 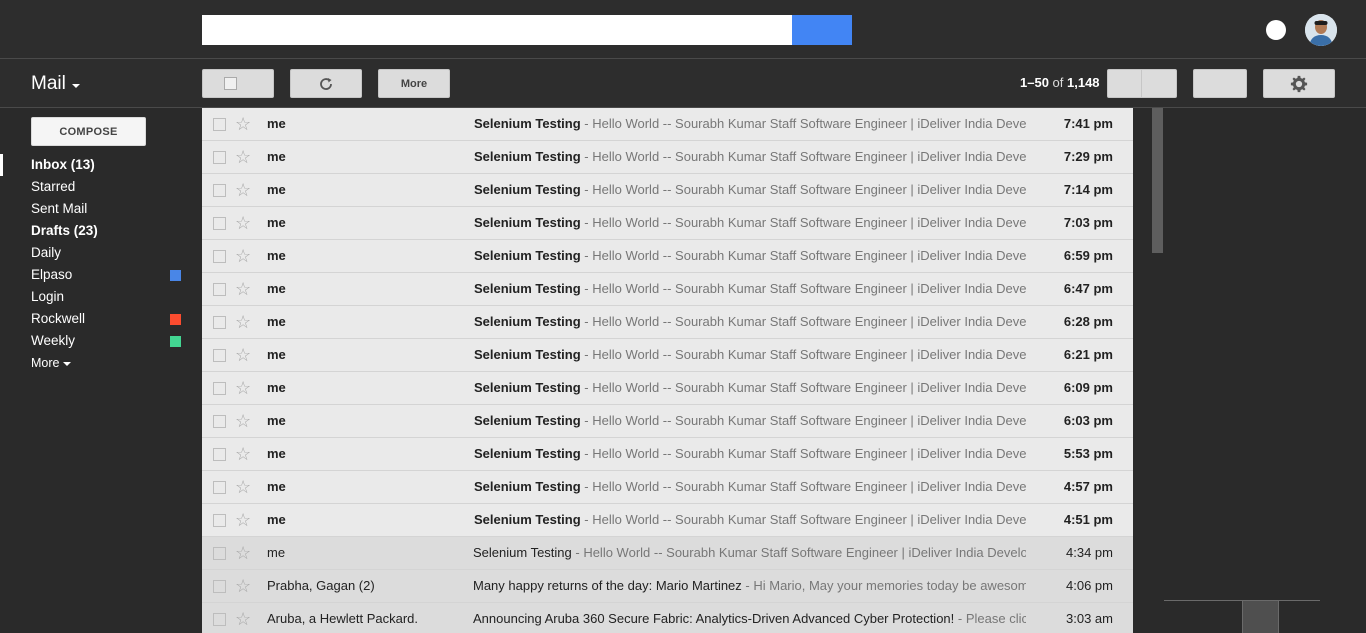 I want to click on search-input, so click(x=497, y=30).